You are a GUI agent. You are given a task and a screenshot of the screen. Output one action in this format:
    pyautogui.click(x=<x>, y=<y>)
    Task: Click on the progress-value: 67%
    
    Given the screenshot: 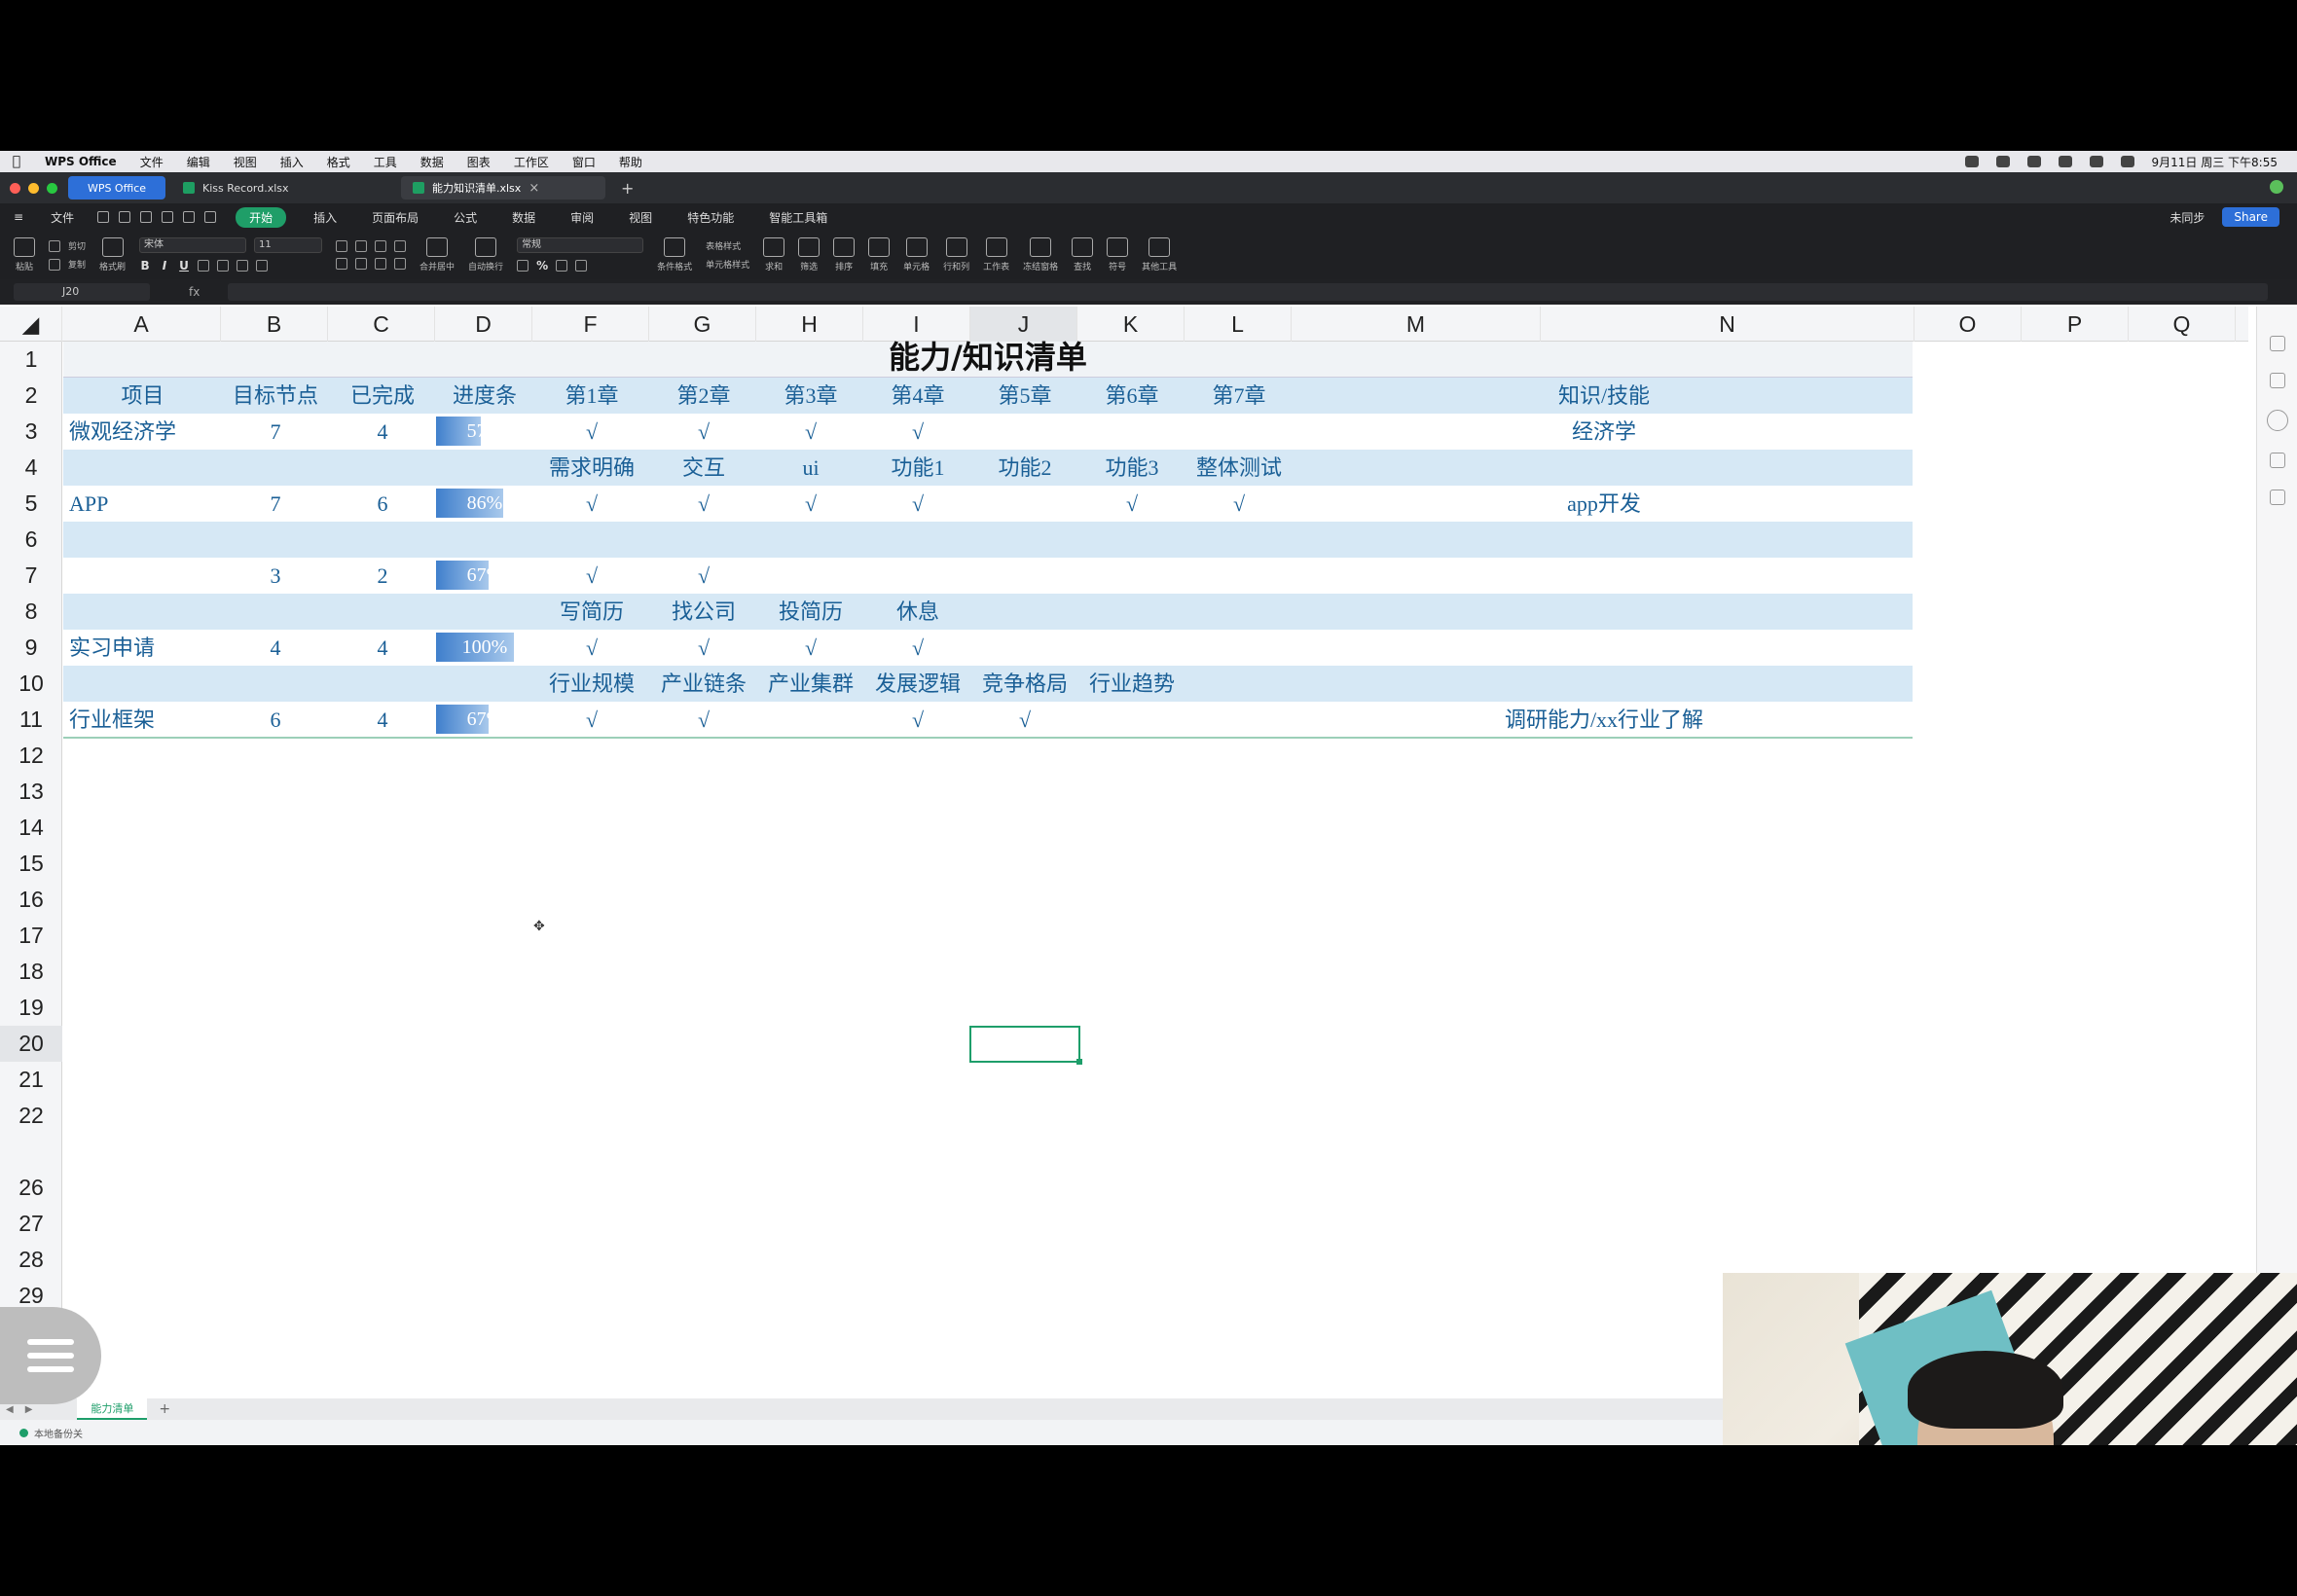 What is the action you would take?
    pyautogui.click(x=485, y=720)
    